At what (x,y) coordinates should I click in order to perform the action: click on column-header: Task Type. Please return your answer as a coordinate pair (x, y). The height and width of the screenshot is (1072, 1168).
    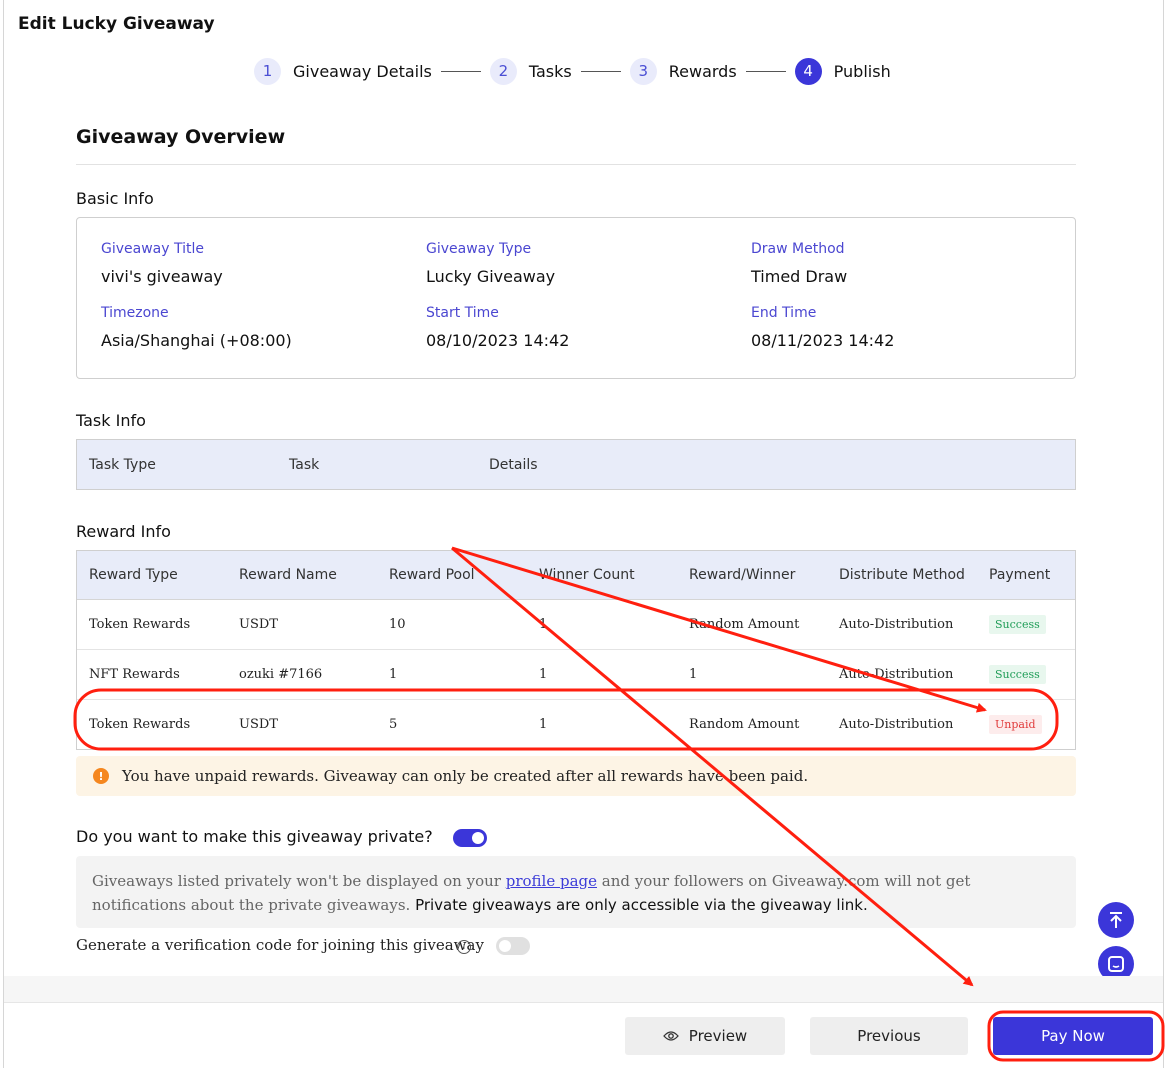
    Looking at the image, I should click on (122, 464).